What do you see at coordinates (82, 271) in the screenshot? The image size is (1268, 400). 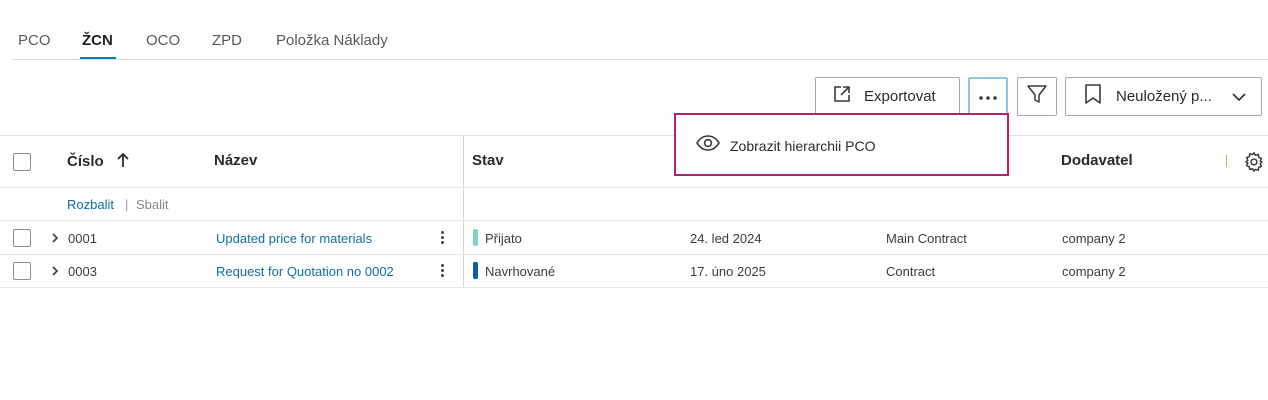 I see `row-number: 0003` at bounding box center [82, 271].